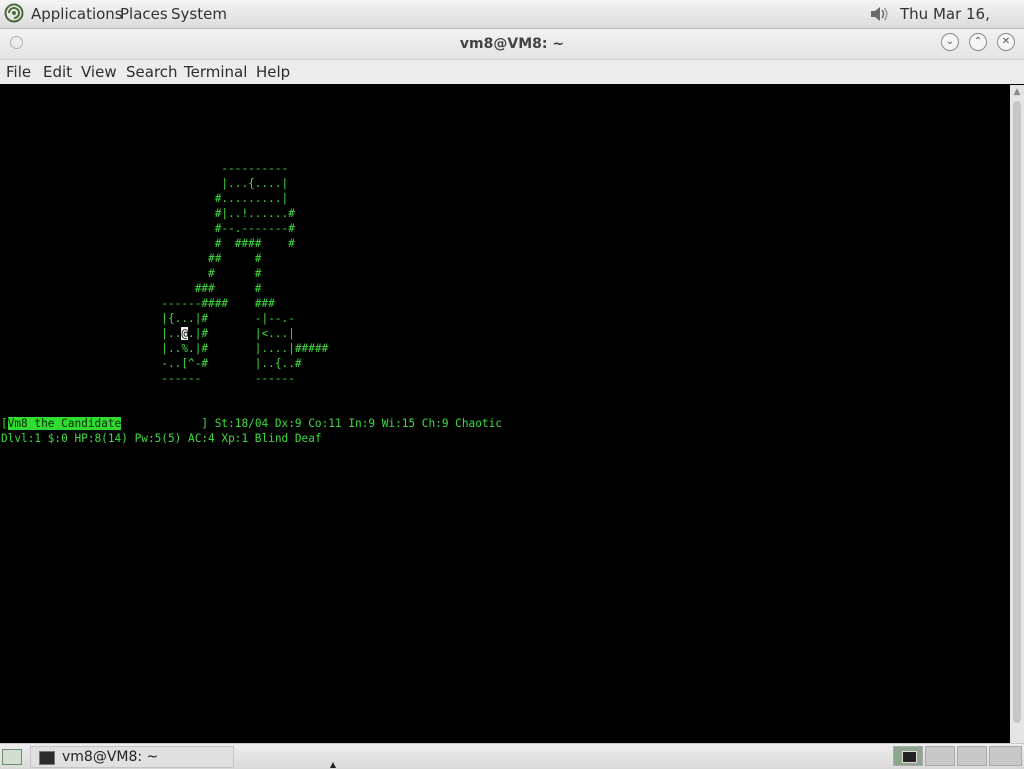 Image resolution: width=1024 pixels, height=769 pixels. I want to click on map-line: #|..!......#, so click(148, 213).